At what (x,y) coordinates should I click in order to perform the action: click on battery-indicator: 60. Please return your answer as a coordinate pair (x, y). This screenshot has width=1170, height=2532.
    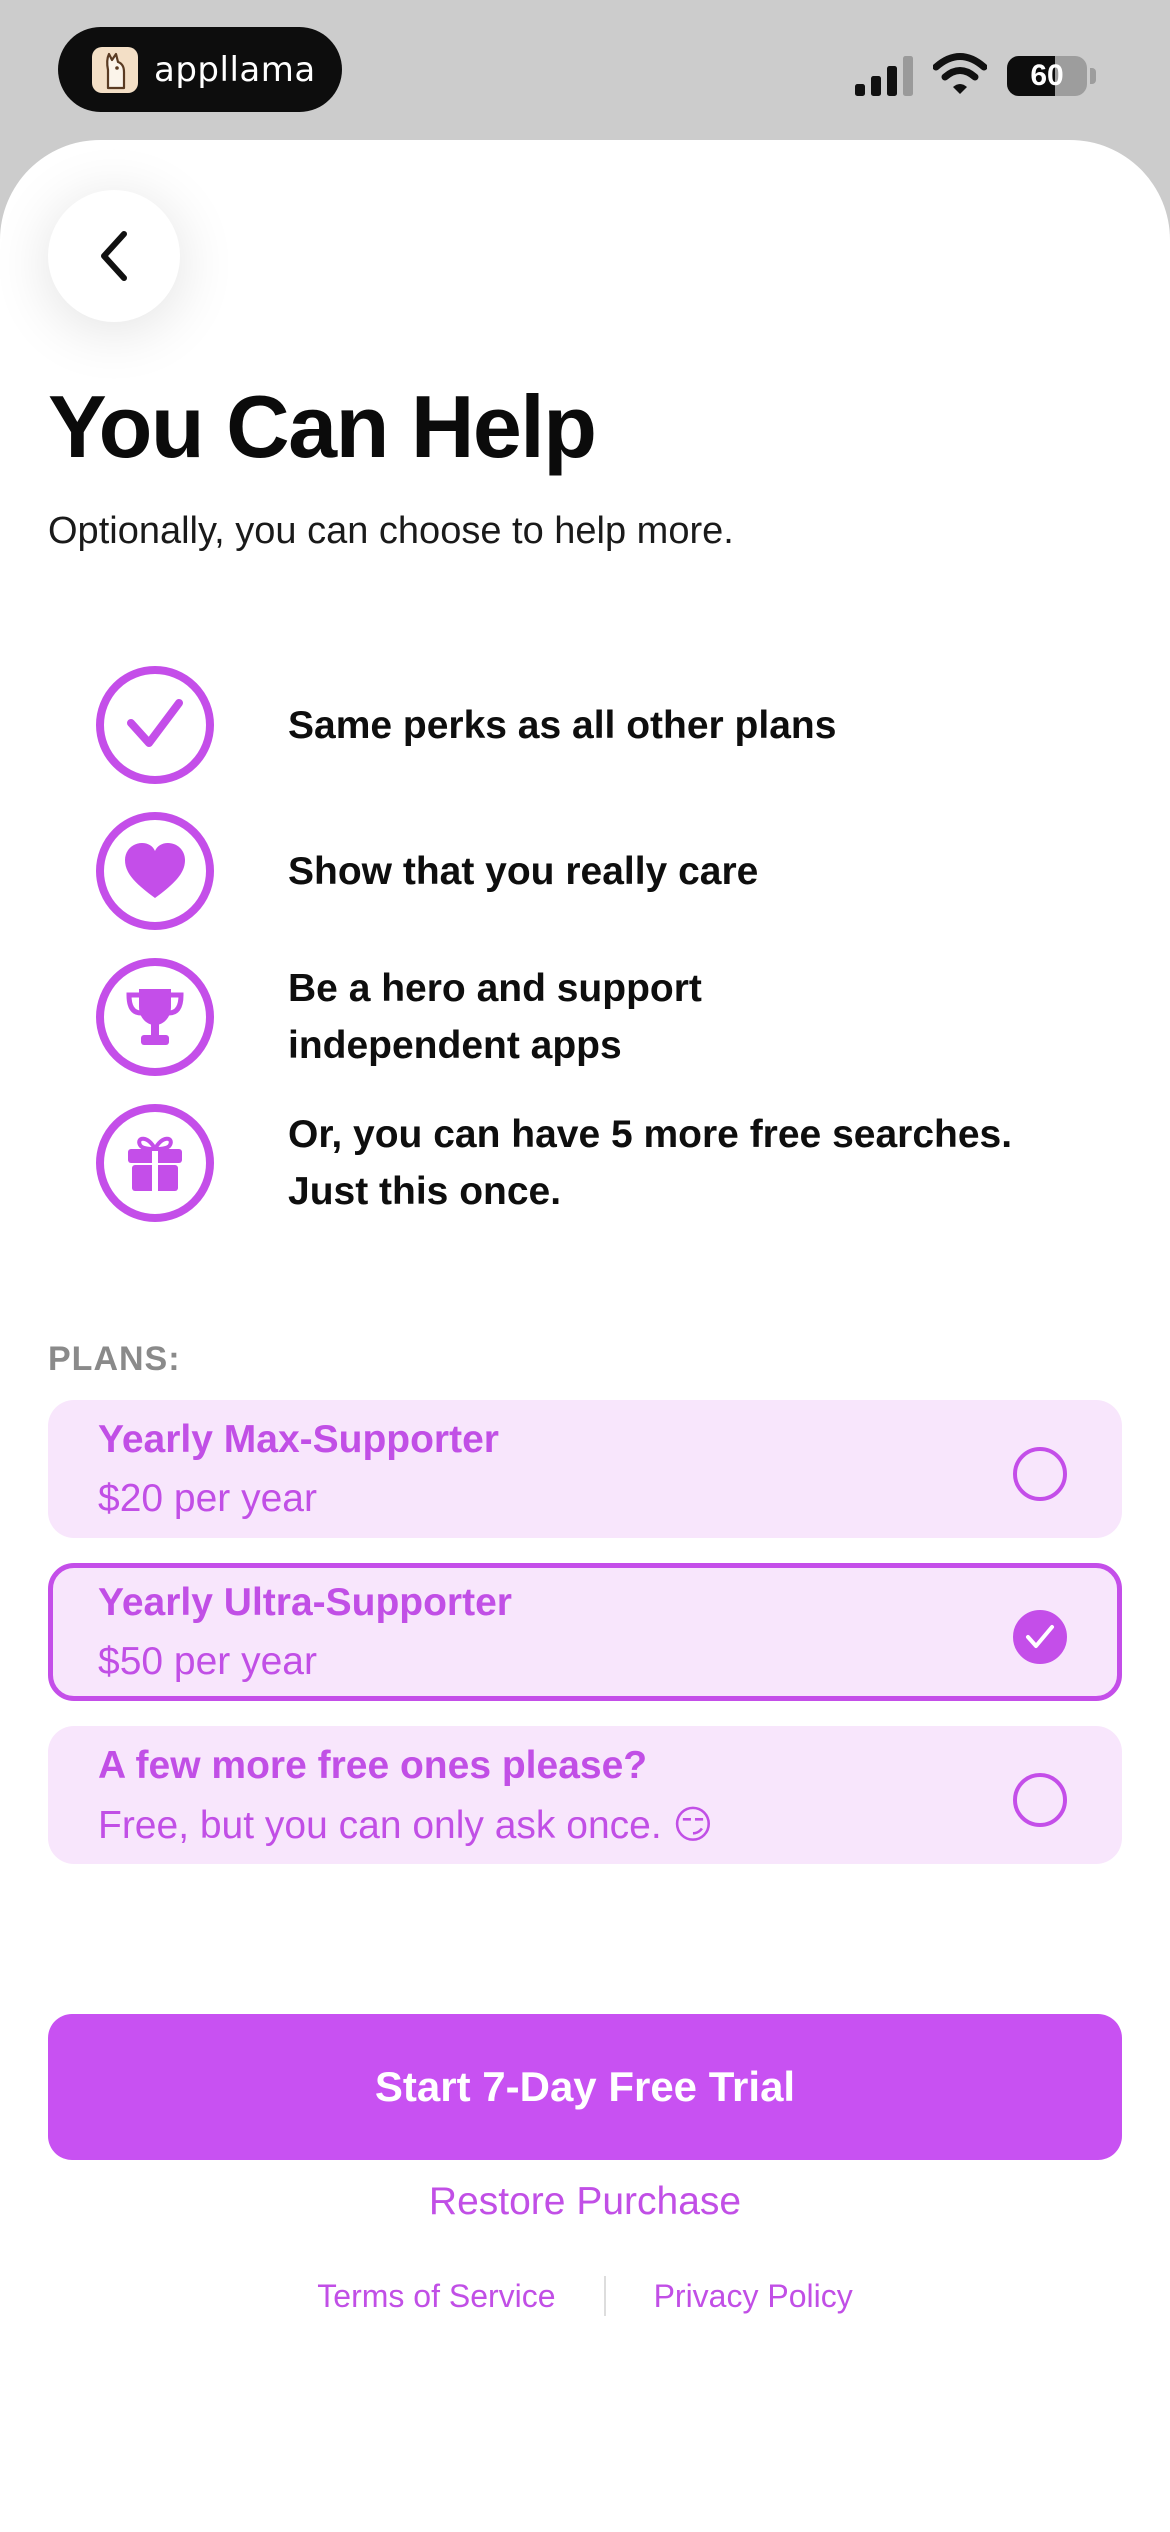
    Looking at the image, I should click on (1047, 76).